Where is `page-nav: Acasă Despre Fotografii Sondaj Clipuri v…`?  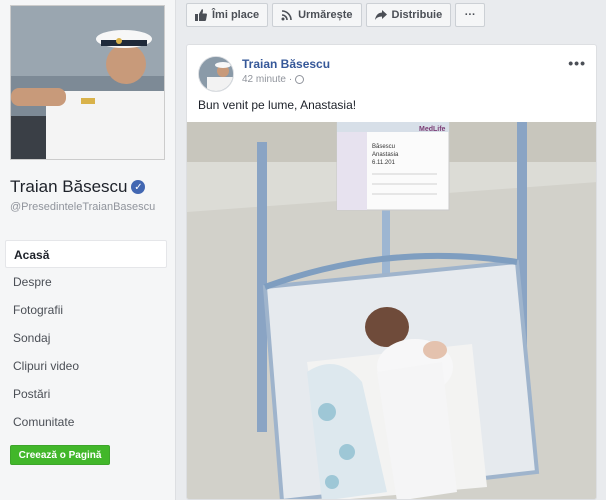 page-nav: Acasă Despre Fotografii Sondaj Clipuri v… is located at coordinates (86, 338).